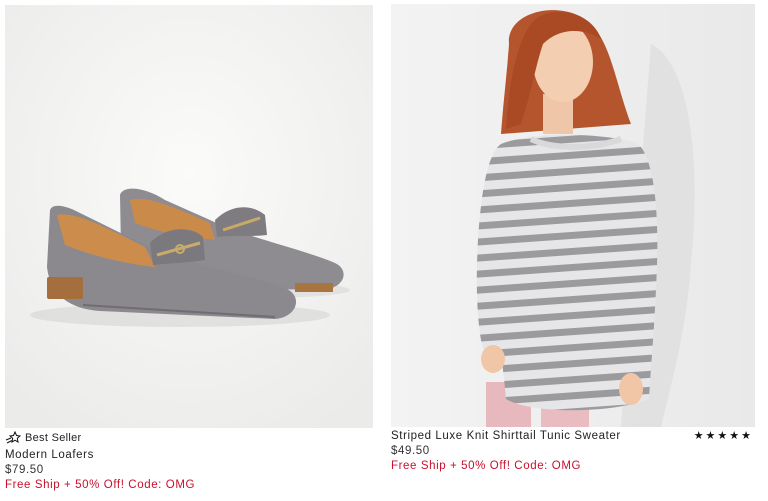 This screenshot has width=768, height=501. What do you see at coordinates (53, 437) in the screenshot?
I see `badge-label: Best Seller` at bounding box center [53, 437].